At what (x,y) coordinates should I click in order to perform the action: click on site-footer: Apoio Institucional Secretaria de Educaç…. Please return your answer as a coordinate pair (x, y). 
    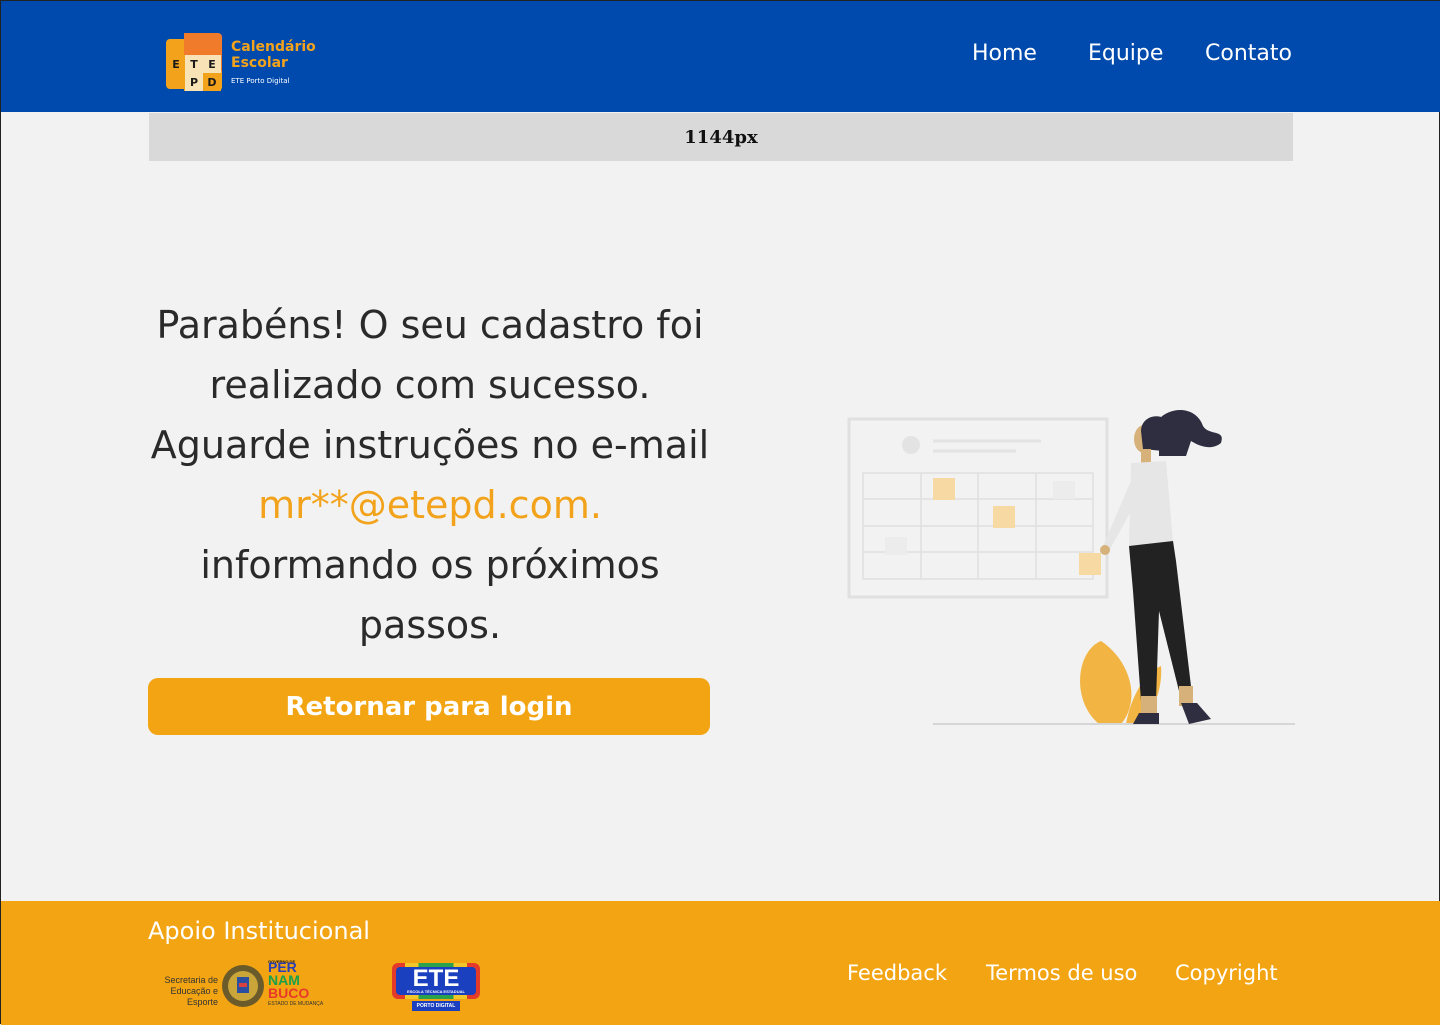
    Looking at the image, I should click on (720, 963).